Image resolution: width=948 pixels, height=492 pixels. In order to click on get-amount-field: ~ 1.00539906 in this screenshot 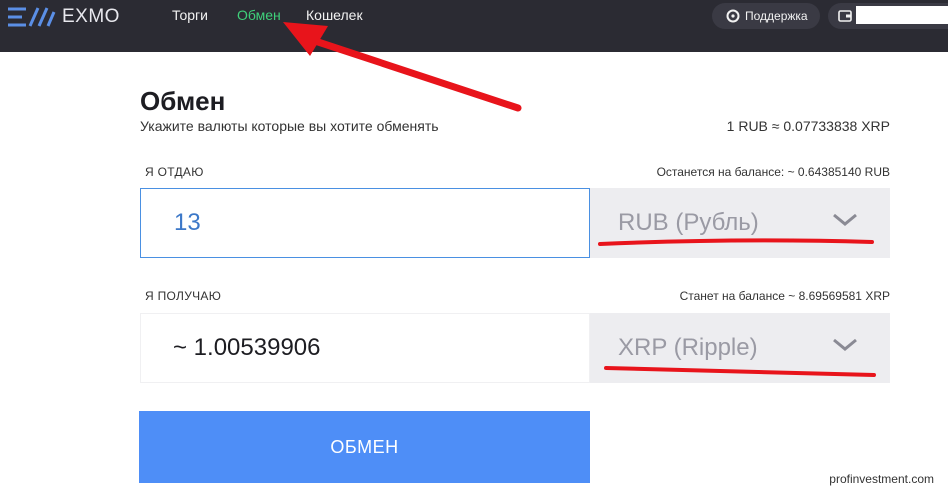, I will do `click(365, 348)`.